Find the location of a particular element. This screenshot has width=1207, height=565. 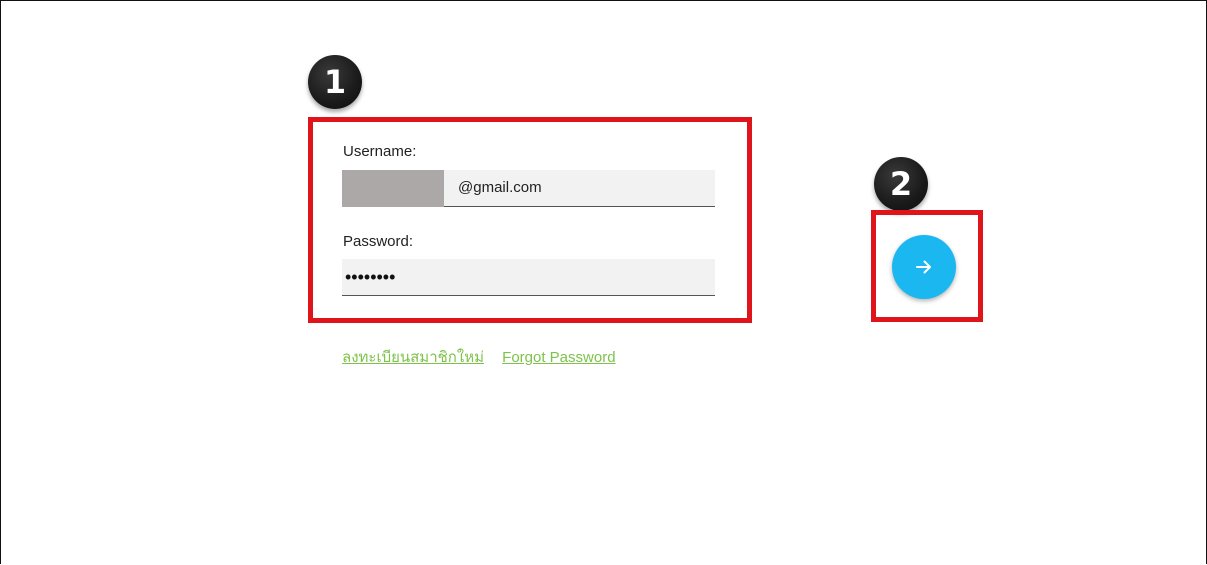

footer-links: ลงทะเบียนสมาชิกใหม่ Forgot Password is located at coordinates (486, 357).